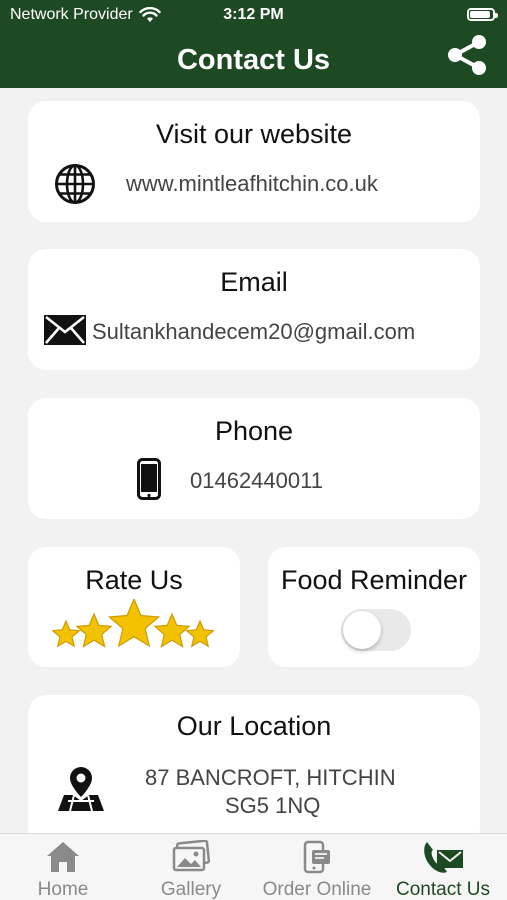  I want to click on tab-home: Home, so click(63, 867).